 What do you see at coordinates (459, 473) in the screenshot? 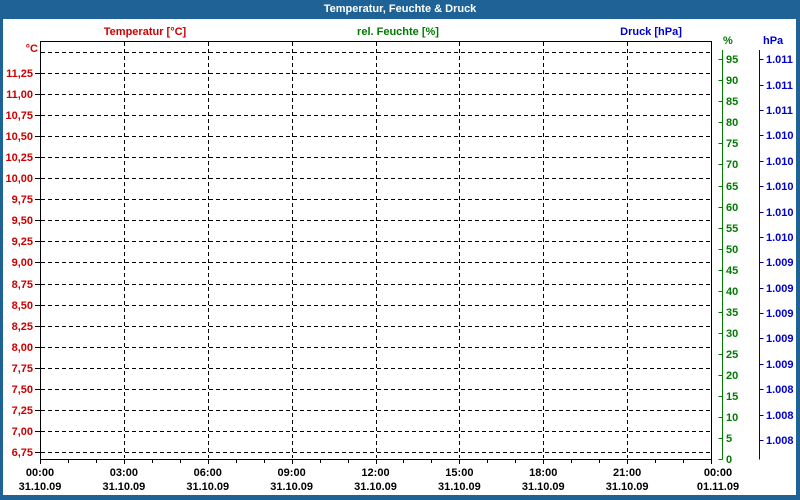
I see `svg-text: 15:00` at bounding box center [459, 473].